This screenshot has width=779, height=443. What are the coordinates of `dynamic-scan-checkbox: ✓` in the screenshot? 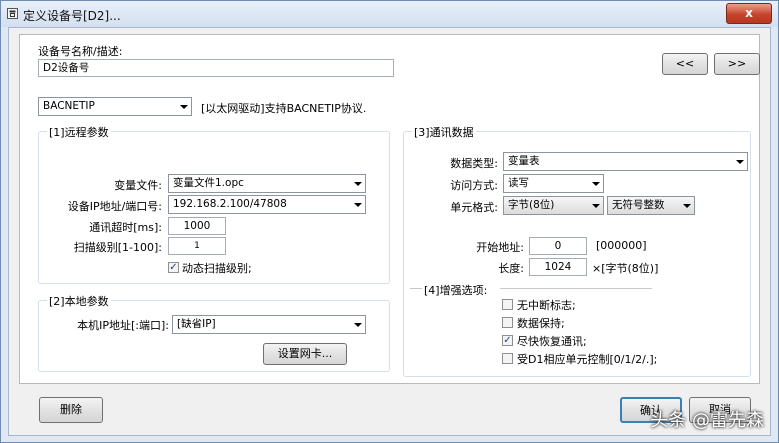 It's located at (173, 267).